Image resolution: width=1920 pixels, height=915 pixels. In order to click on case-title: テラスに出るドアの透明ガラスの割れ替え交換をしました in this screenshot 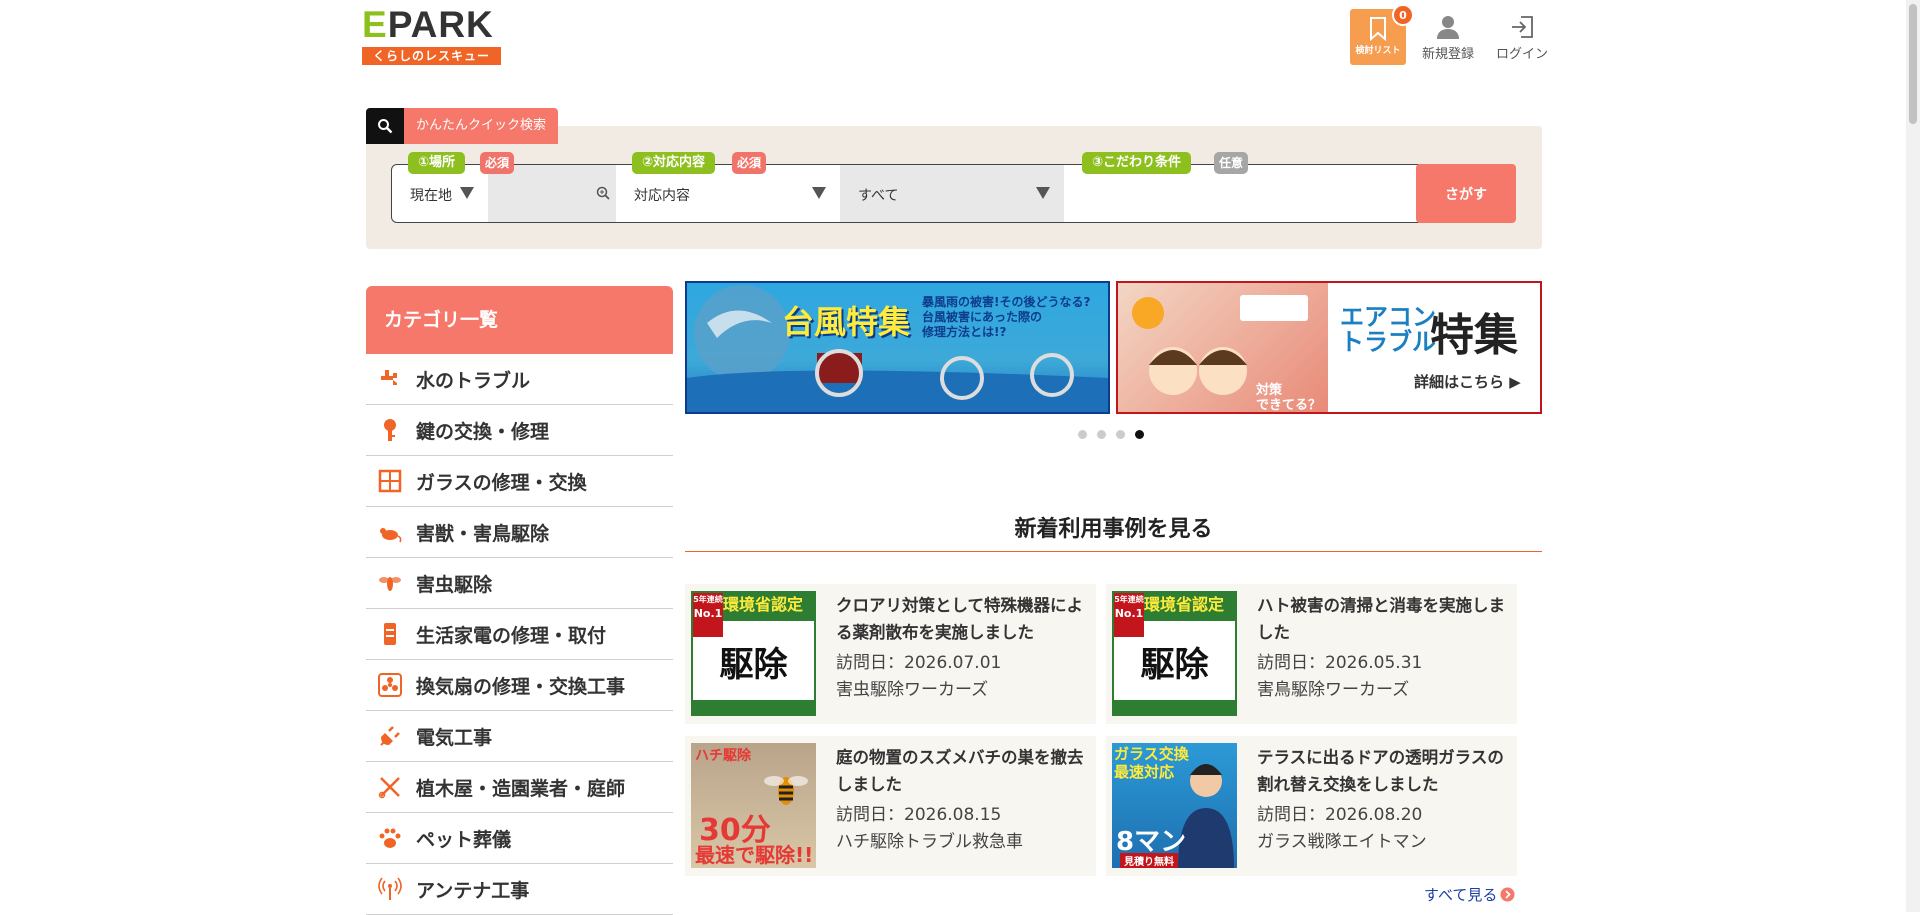, I will do `click(1380, 771)`.